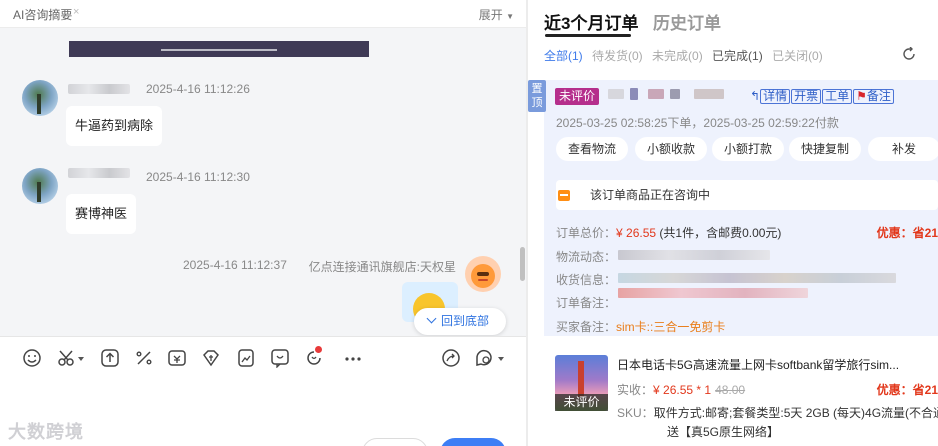 The image size is (938, 446). Describe the element at coordinates (775, 96) in the screenshot. I see `order-detail-button: 详情` at that location.